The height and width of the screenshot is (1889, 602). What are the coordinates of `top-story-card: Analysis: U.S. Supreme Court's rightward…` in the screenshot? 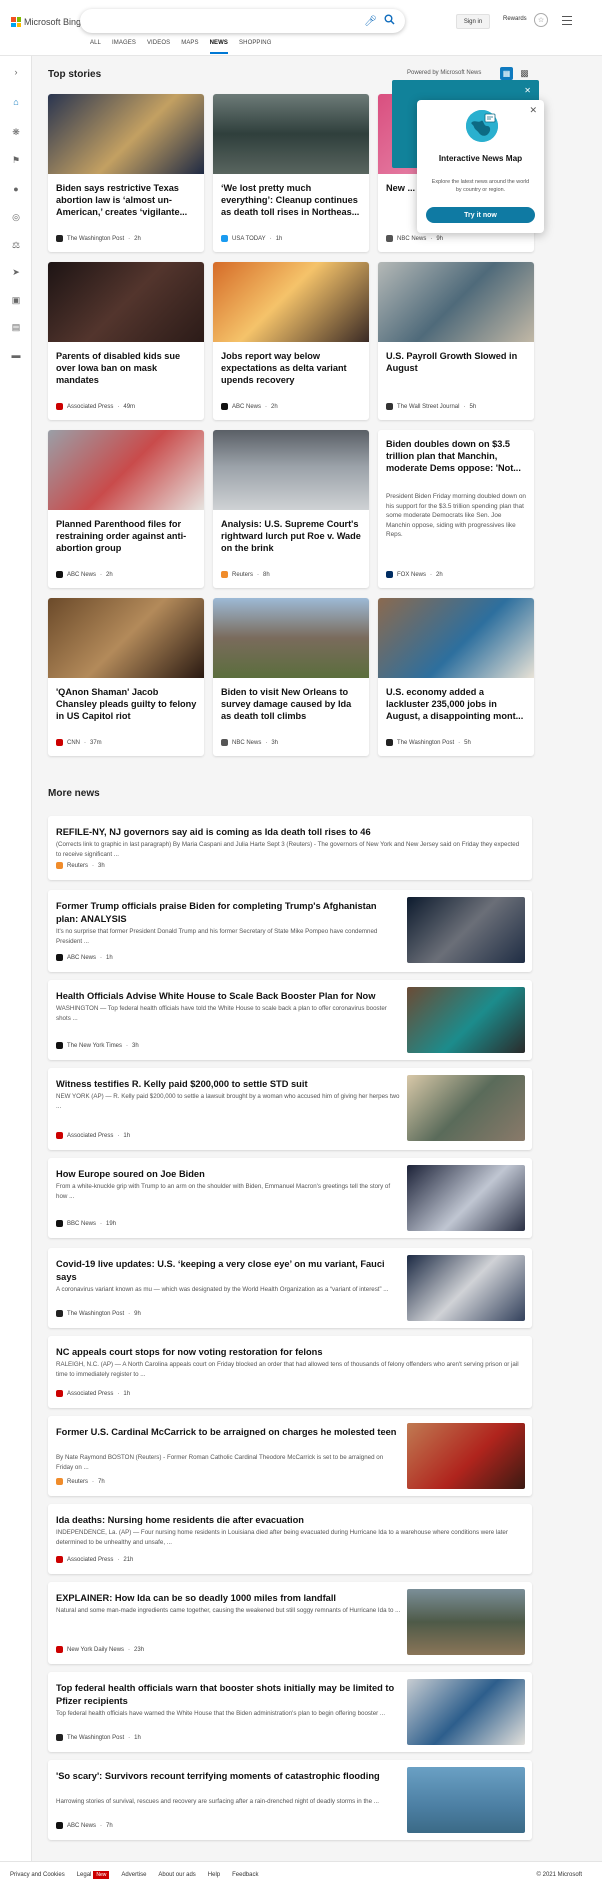 It's located at (291, 509).